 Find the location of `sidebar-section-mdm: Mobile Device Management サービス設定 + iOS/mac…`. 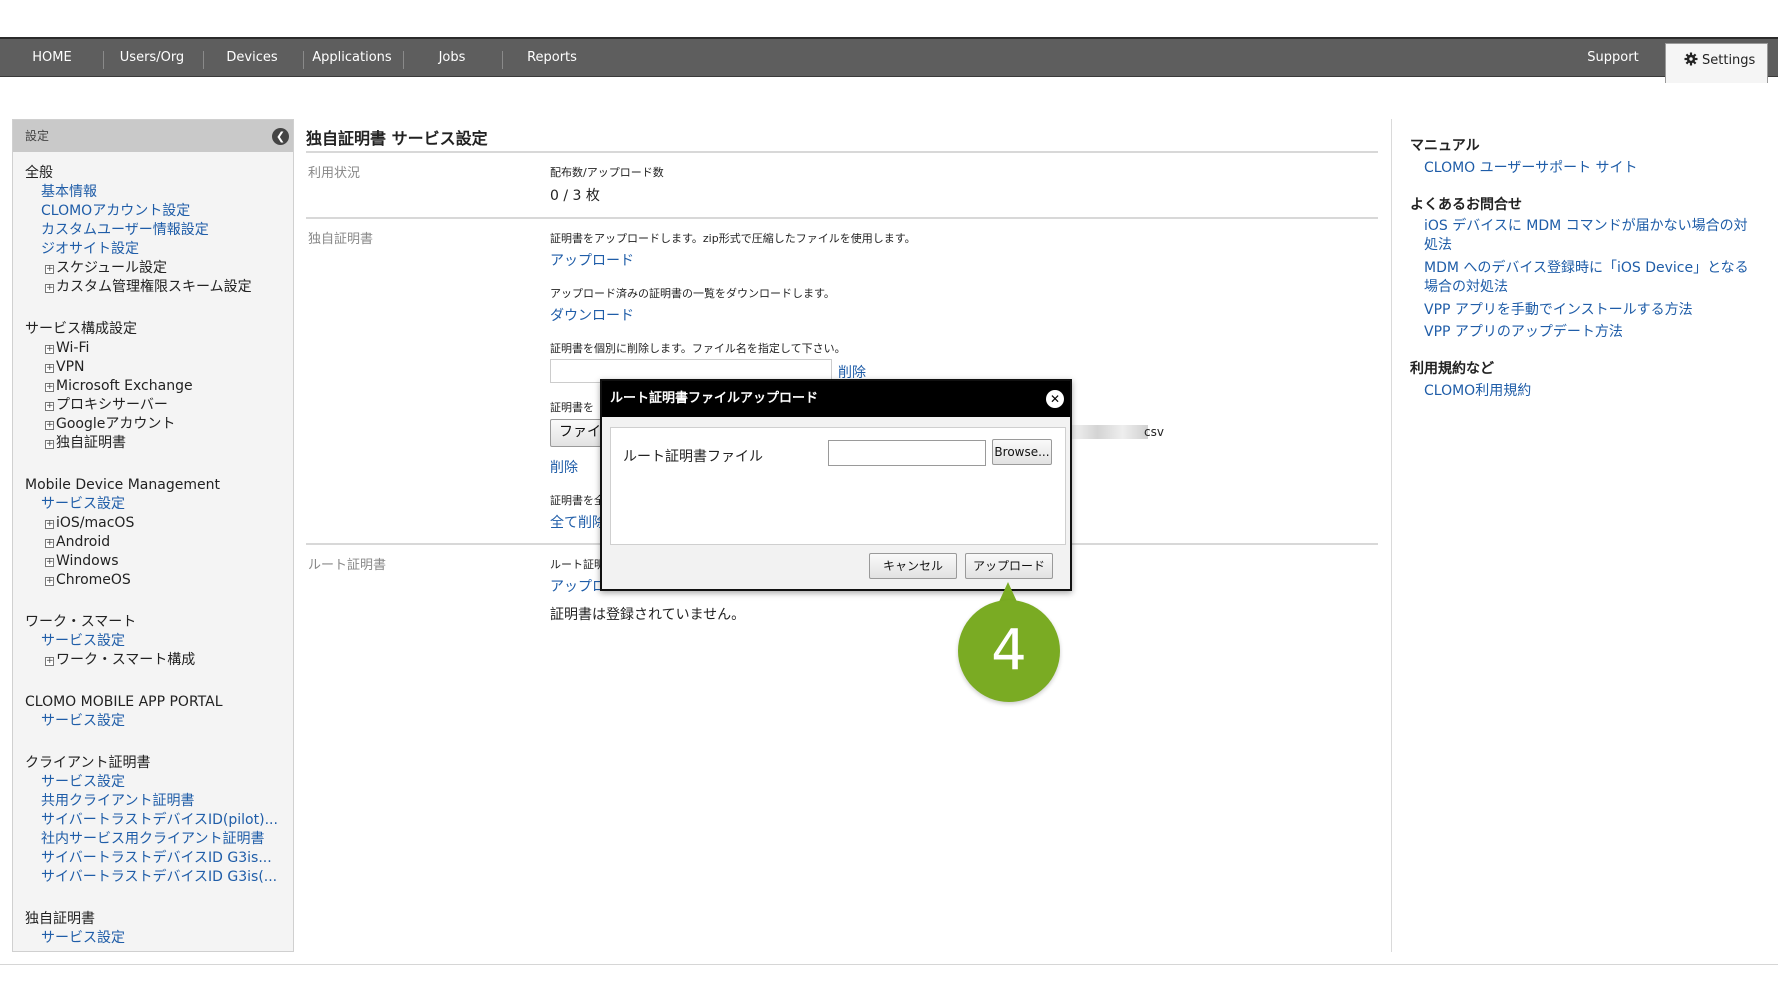

sidebar-section-mdm: Mobile Device Management サービス設定 + iOS/mac… is located at coordinates (153, 533).